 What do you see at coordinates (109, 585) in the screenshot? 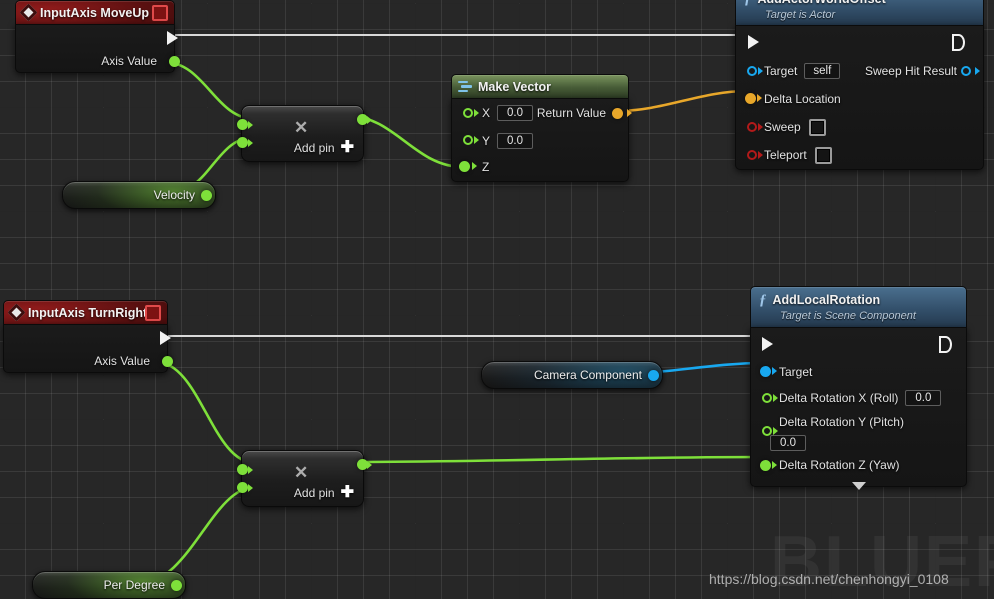
I see `node-variable-per-degree: Per Degree` at bounding box center [109, 585].